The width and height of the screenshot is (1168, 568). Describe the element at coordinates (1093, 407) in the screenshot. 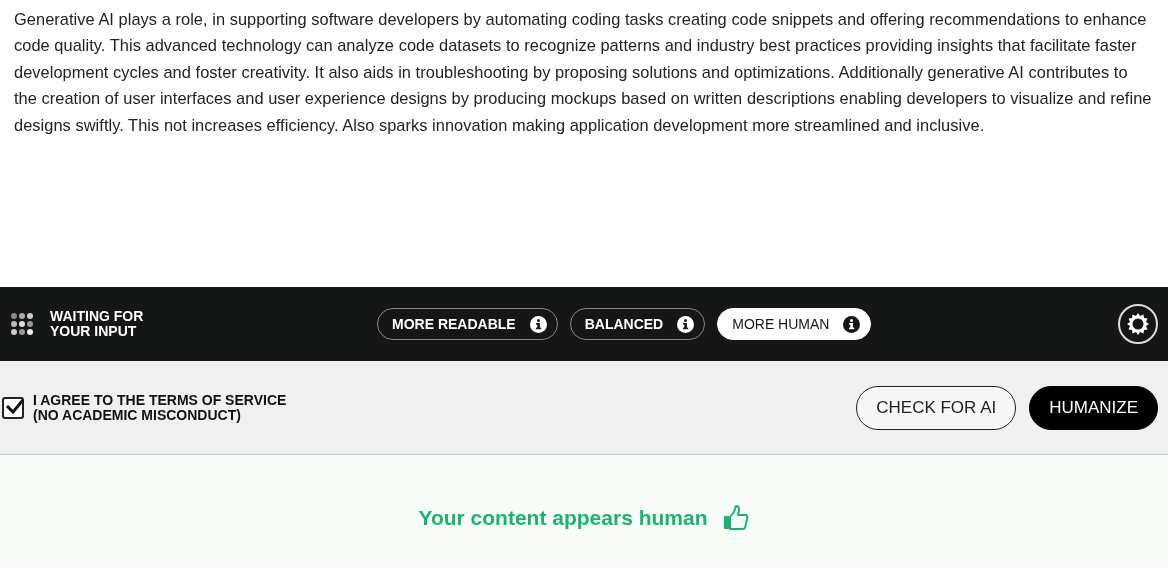

I see `humanize-button: HUMANIZE` at that location.